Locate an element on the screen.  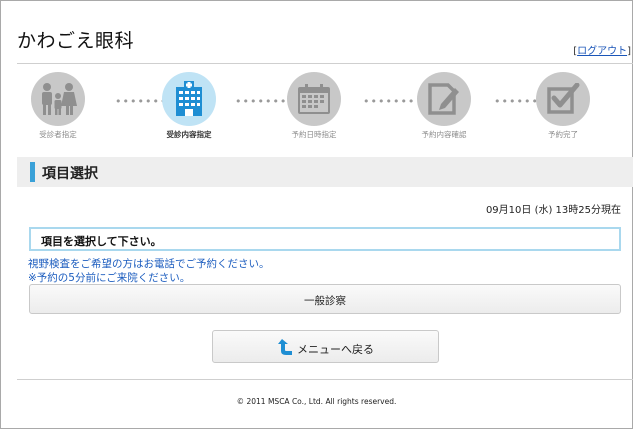
step-datetime: 予約日時指定 is located at coordinates (314, 106).